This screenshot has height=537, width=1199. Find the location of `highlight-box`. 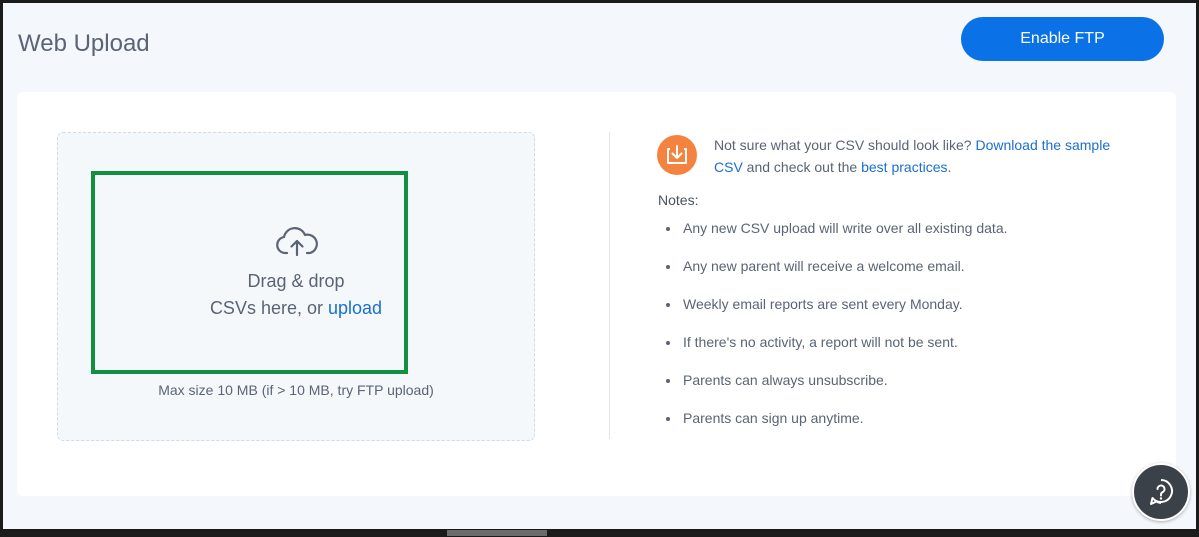

highlight-box is located at coordinates (249, 272).